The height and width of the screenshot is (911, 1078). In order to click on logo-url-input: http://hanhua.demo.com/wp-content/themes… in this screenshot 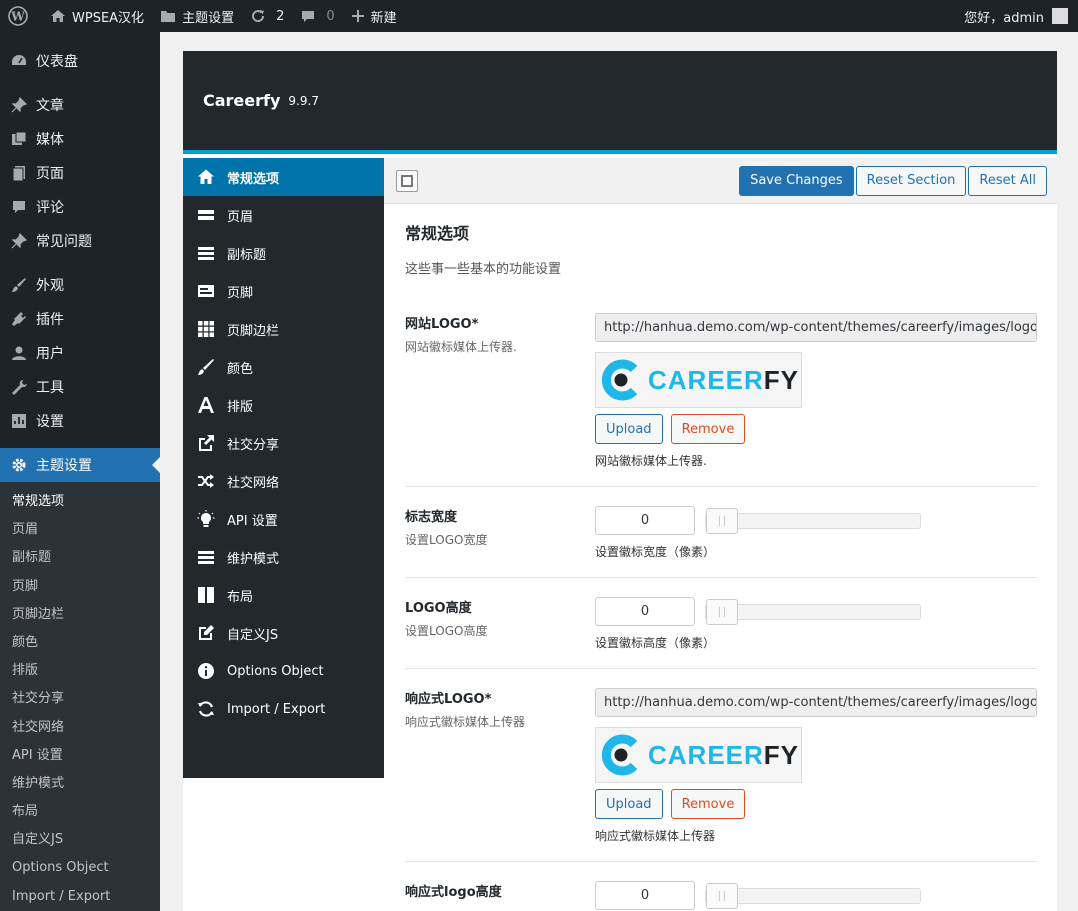, I will do `click(816, 327)`.